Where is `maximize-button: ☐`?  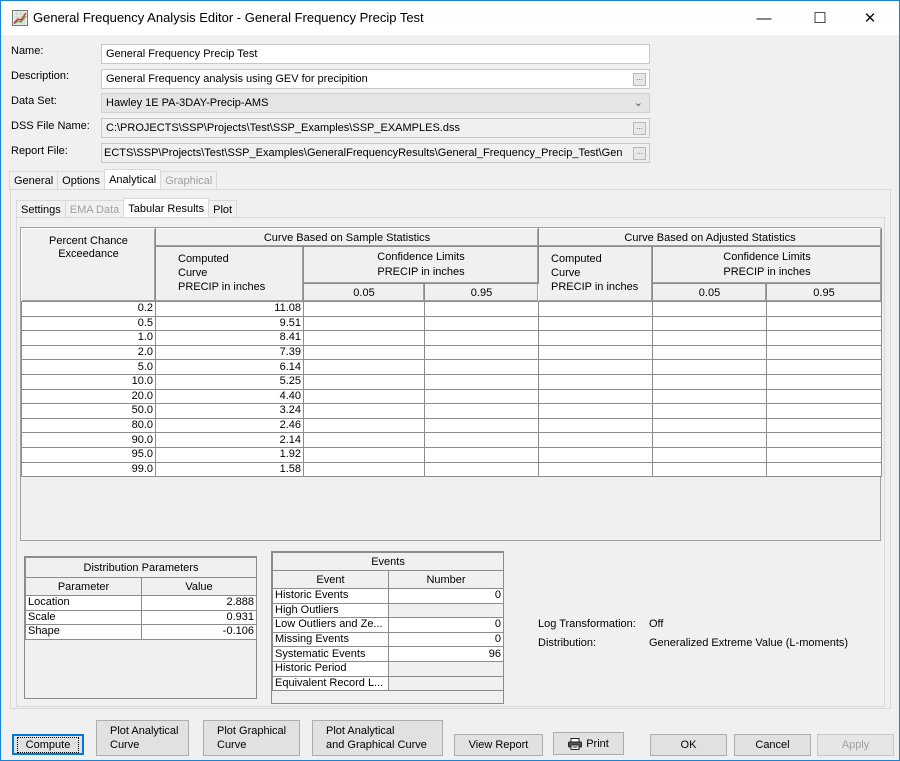
maximize-button: ☐ is located at coordinates (820, 18).